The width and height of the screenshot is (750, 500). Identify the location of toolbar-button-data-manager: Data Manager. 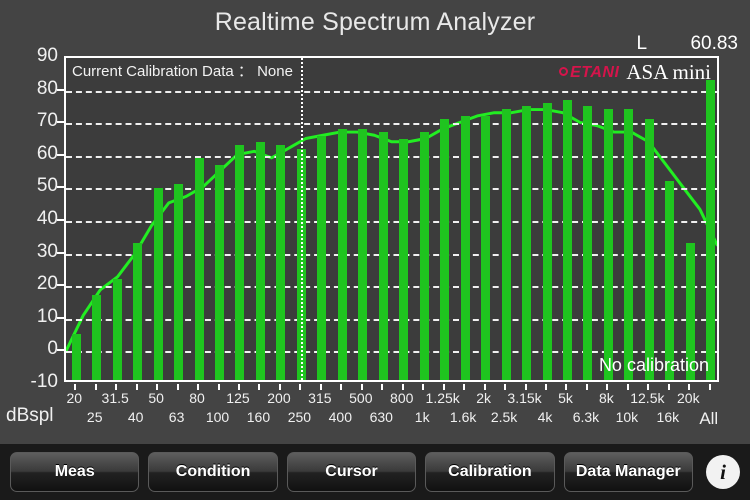
(628, 472).